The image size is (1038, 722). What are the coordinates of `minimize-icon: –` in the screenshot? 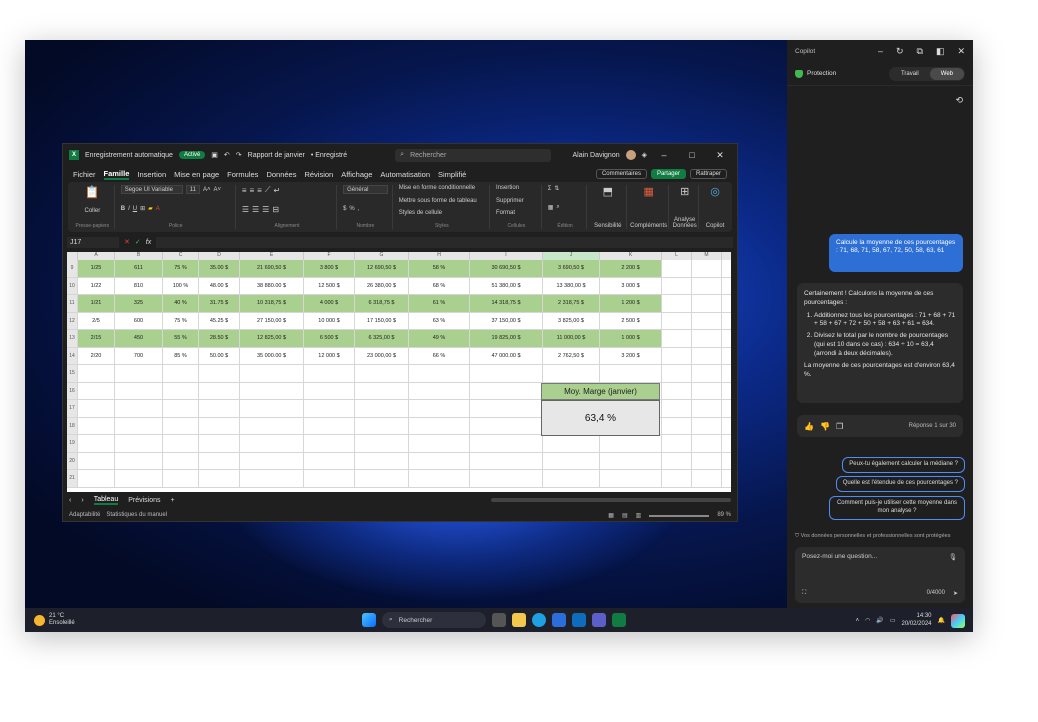 It's located at (880, 51).